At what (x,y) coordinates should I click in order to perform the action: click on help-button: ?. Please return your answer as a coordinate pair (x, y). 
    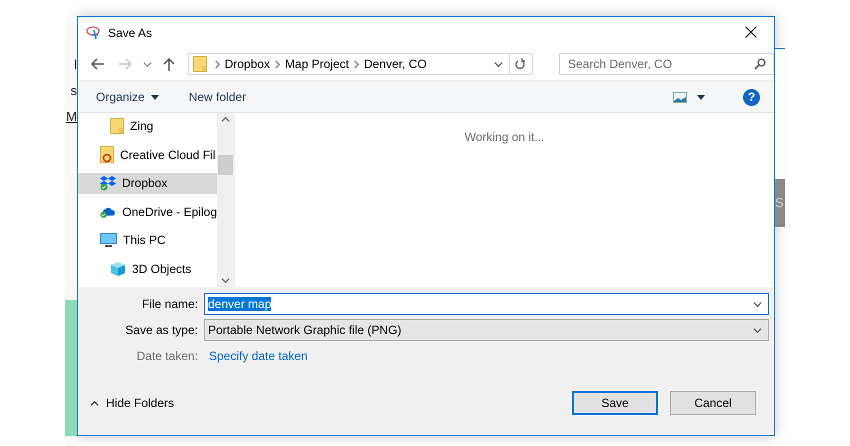
    Looking at the image, I should click on (751, 97).